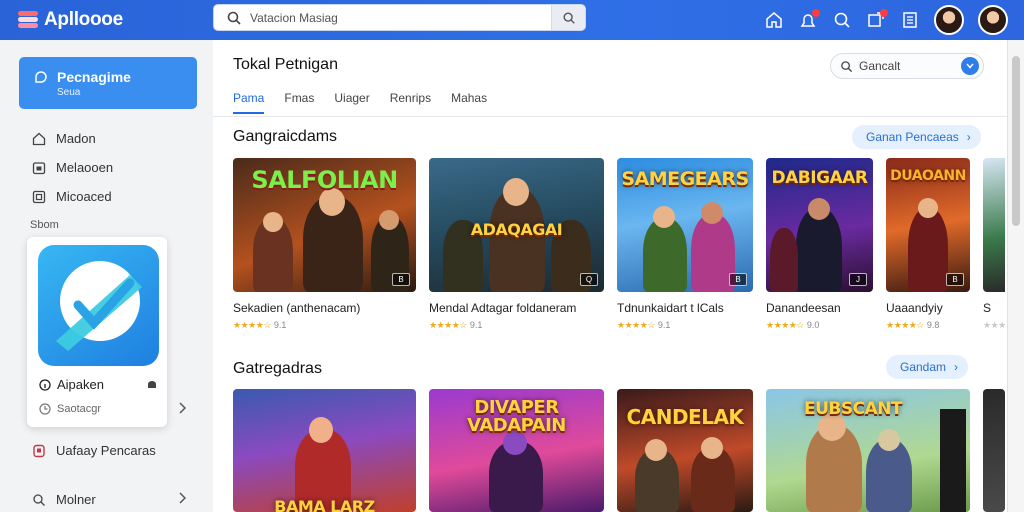 The image size is (1024, 512). I want to click on home-icon, so click(774, 20).